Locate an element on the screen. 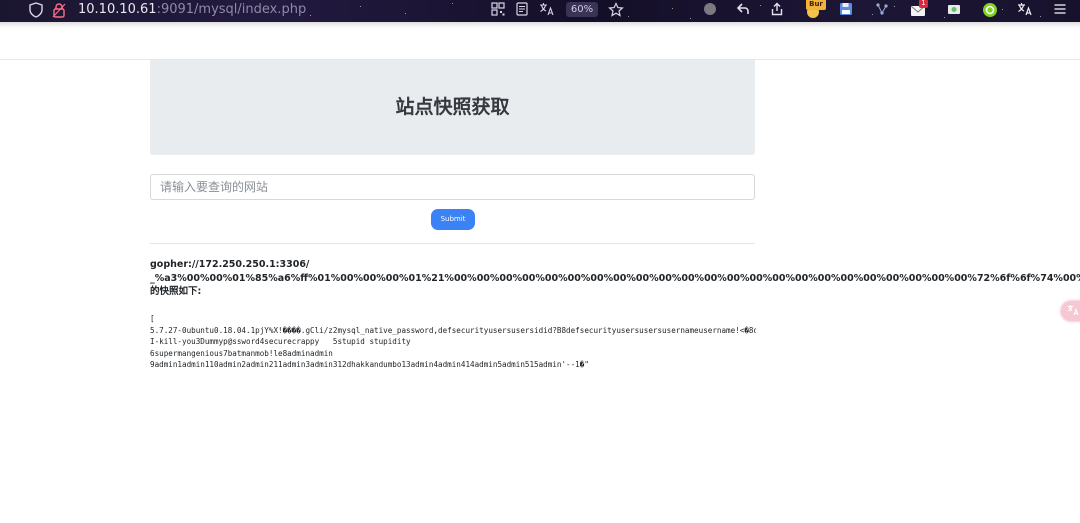  zoom-level-badge: 60% is located at coordinates (582, 9).